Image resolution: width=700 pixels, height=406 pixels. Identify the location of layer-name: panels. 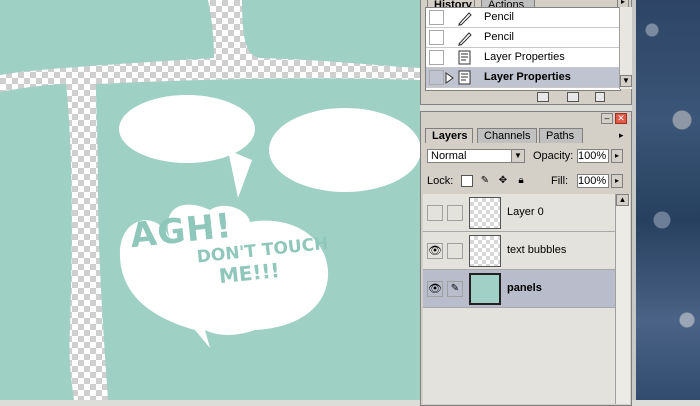
(524, 288).